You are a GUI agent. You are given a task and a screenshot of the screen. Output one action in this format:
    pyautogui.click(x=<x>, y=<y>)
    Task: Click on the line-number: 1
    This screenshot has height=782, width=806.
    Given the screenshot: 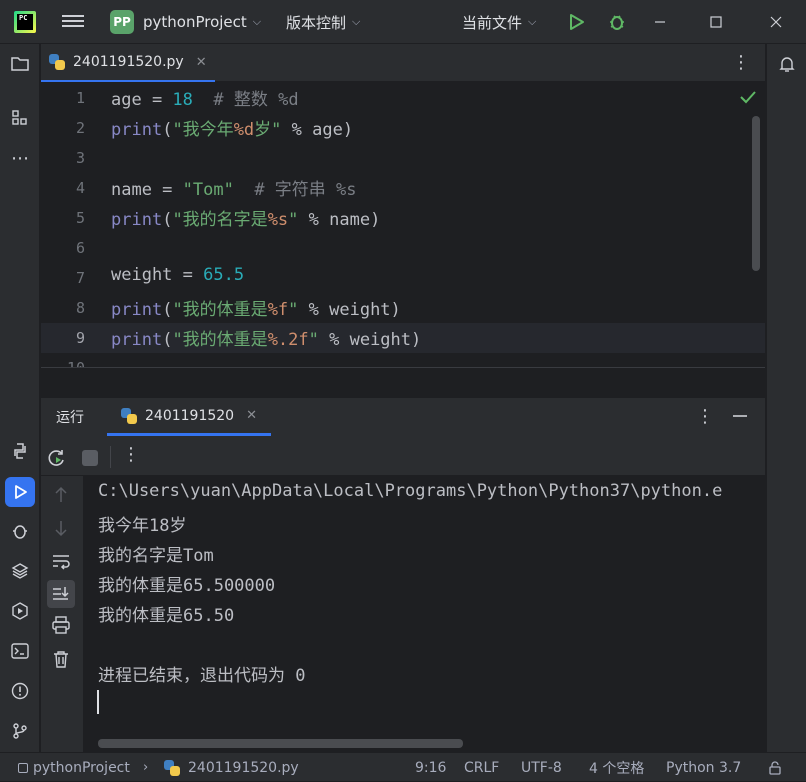 What is the action you would take?
    pyautogui.click(x=80, y=98)
    